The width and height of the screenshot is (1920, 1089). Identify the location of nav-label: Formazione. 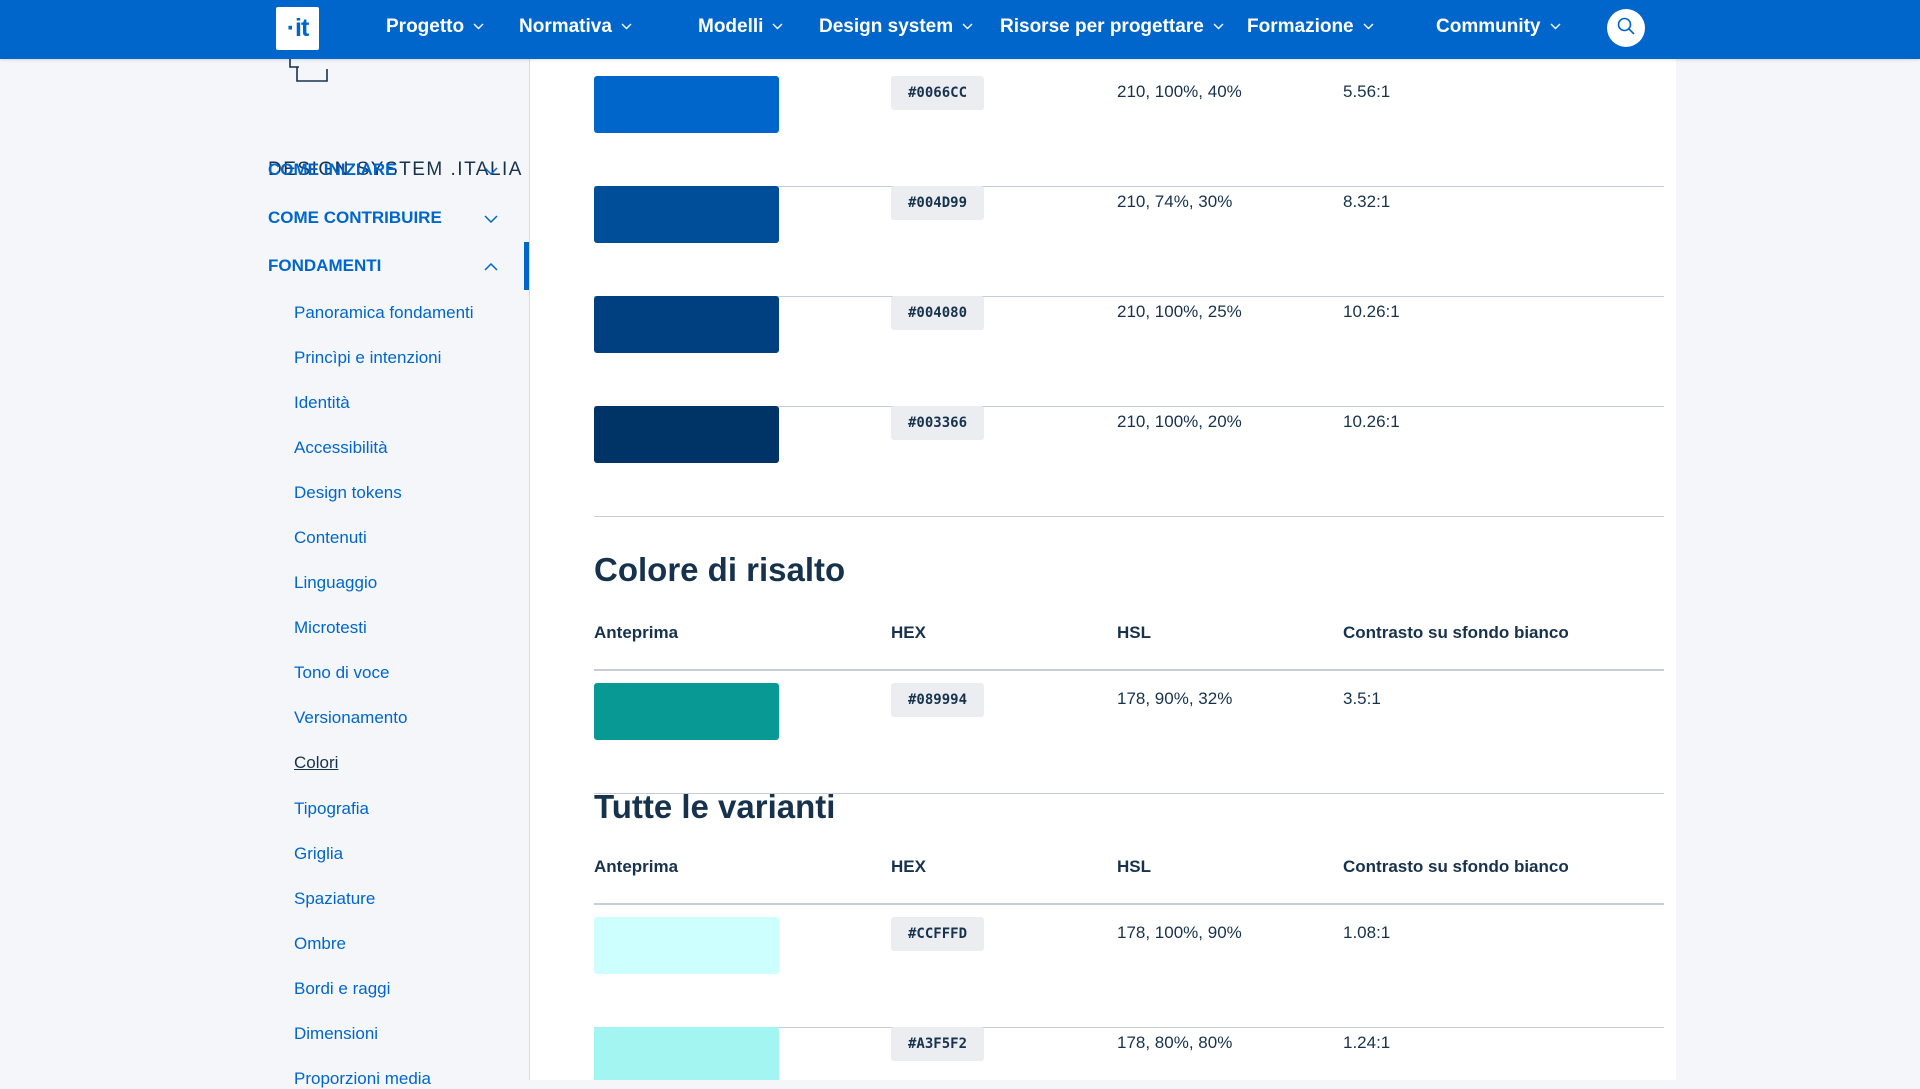
(1300, 26).